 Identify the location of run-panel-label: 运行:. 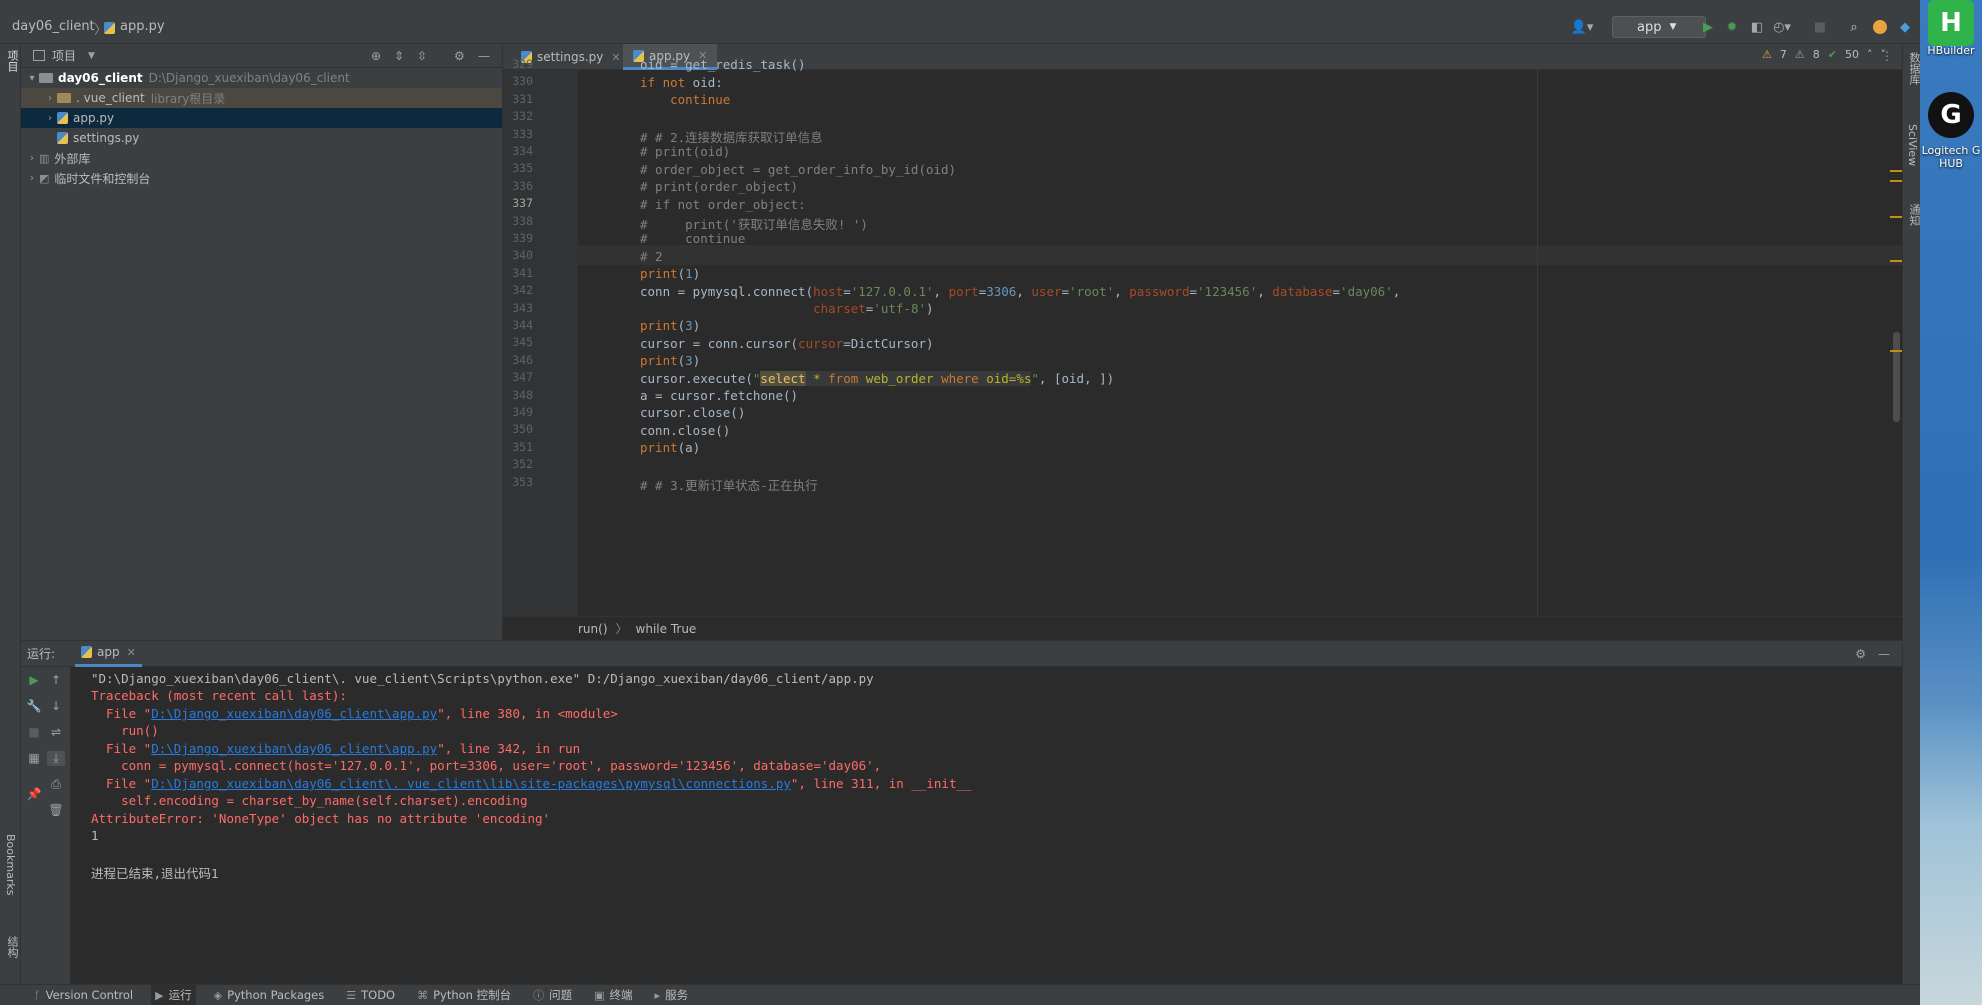
(41, 654).